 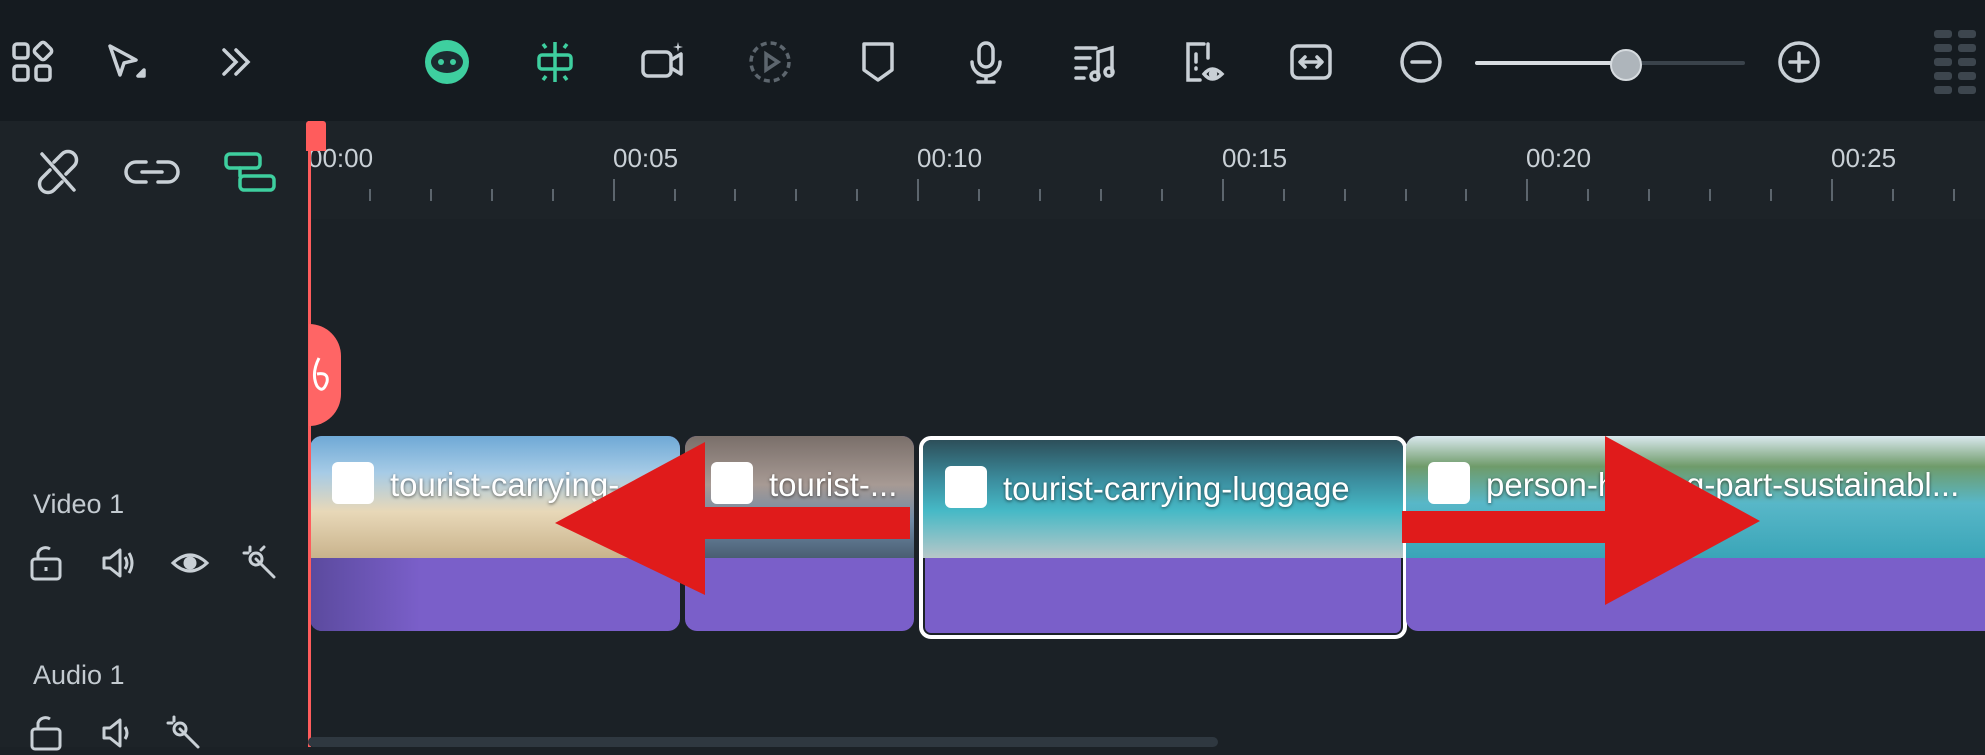 What do you see at coordinates (316, 136) in the screenshot?
I see `playhead-cap` at bounding box center [316, 136].